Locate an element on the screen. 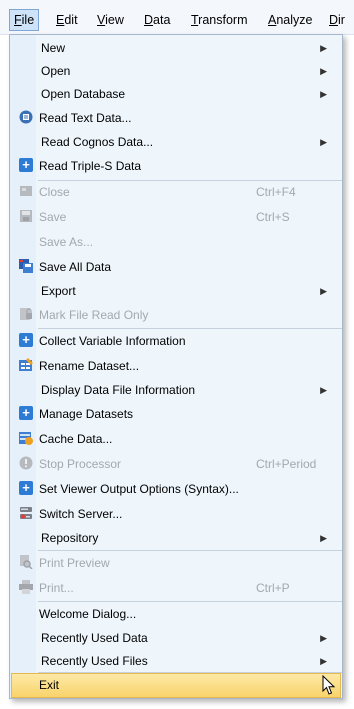  menu-item-print: Print... Ctrl+P is located at coordinates (176, 588).